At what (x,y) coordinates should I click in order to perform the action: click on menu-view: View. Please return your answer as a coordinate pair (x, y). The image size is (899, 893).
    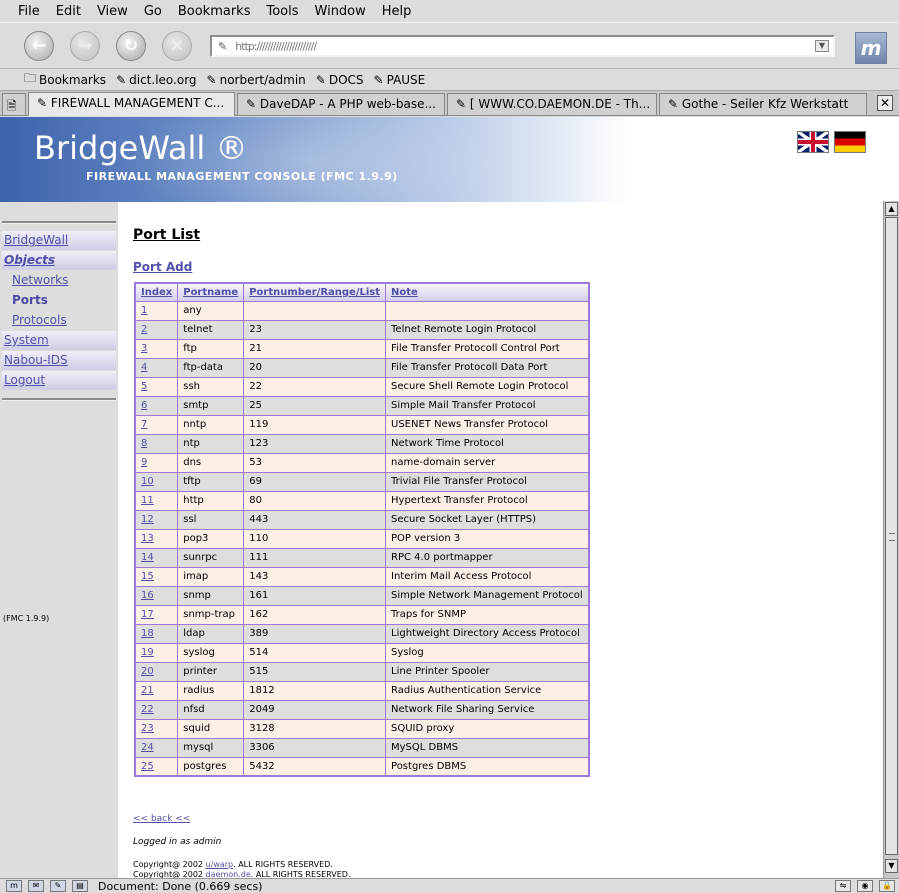
    Looking at the image, I should click on (112, 11).